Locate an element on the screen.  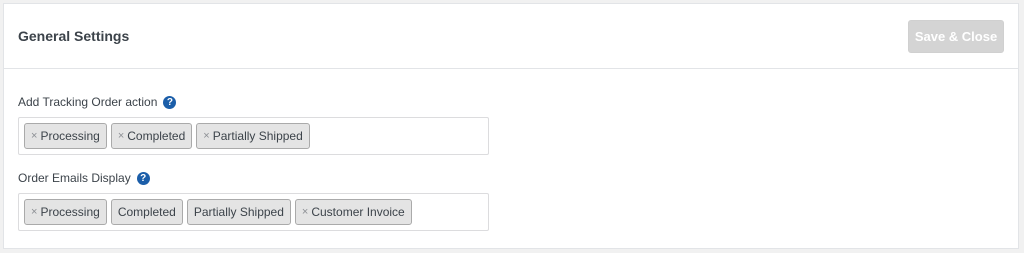
page-title: General Settings is located at coordinates (74, 36).